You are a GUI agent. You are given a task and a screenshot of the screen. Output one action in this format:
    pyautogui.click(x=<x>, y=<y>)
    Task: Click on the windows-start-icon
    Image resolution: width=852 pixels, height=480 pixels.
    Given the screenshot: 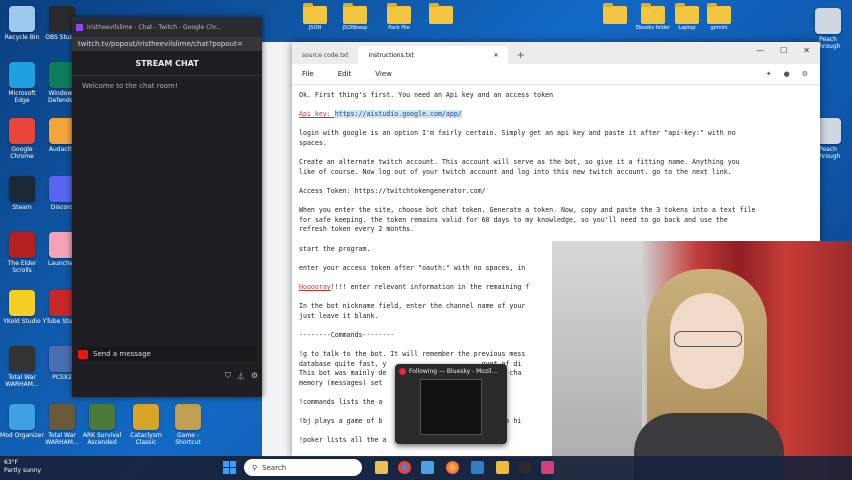 What is the action you would take?
    pyautogui.click(x=229, y=467)
    